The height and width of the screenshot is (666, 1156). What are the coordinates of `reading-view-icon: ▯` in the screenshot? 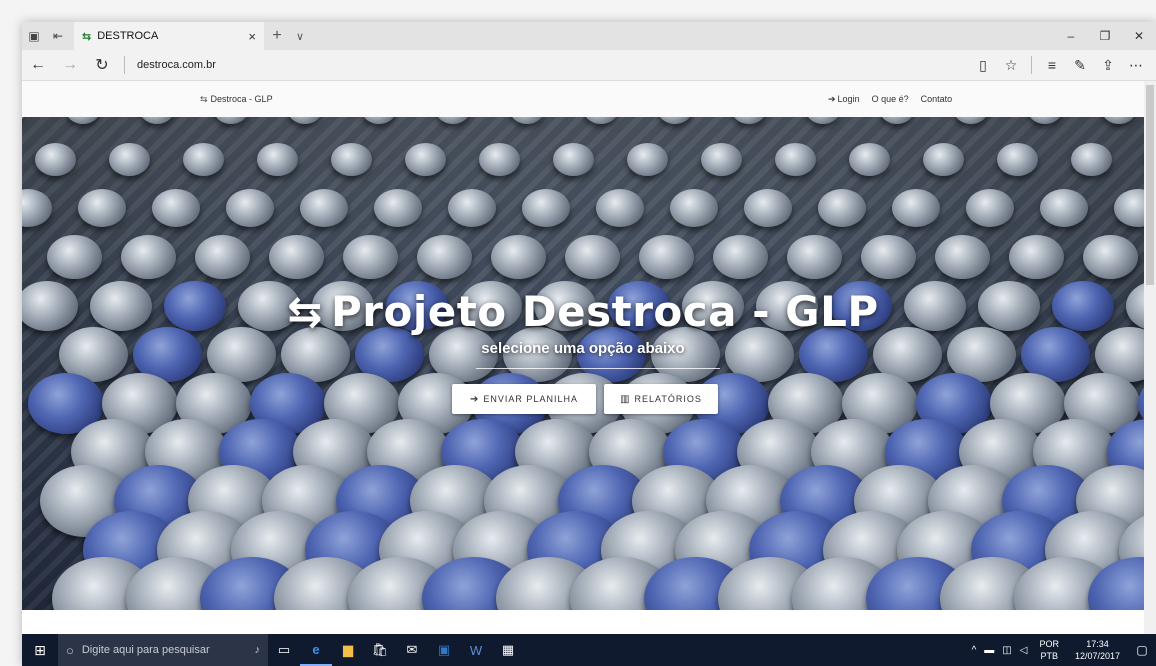 It's located at (983, 65).